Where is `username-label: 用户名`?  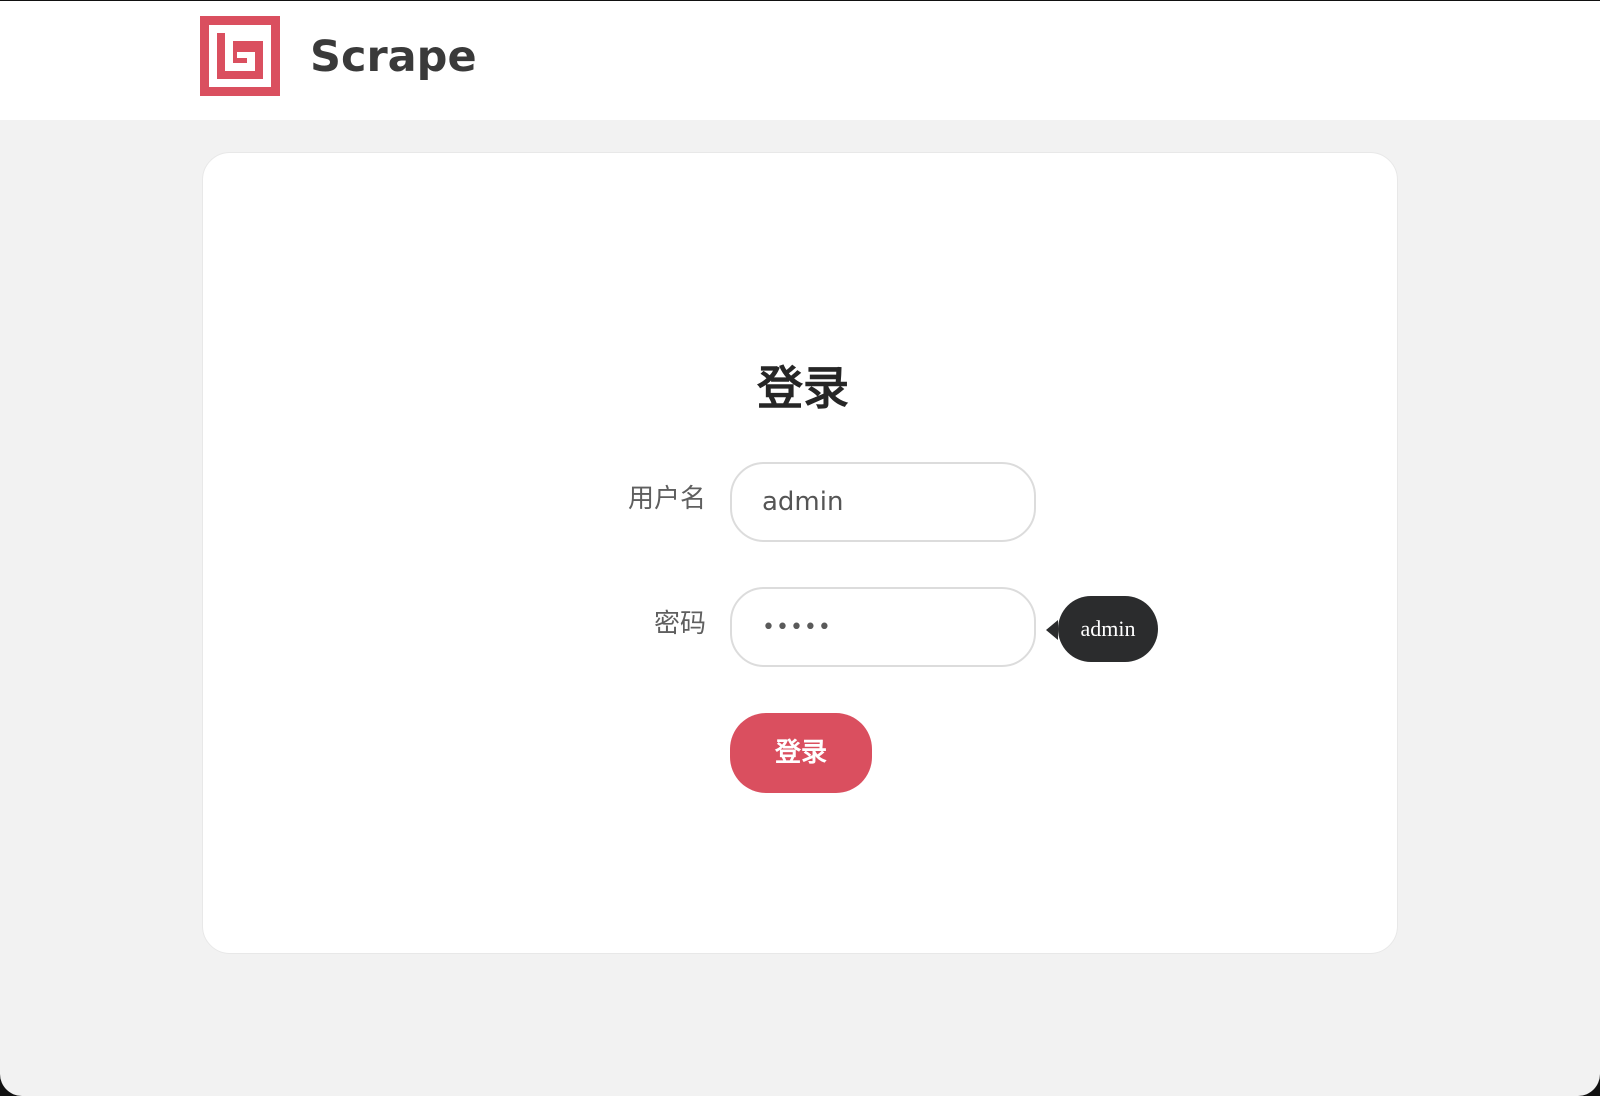 username-label: 用户名 is located at coordinates (666, 499).